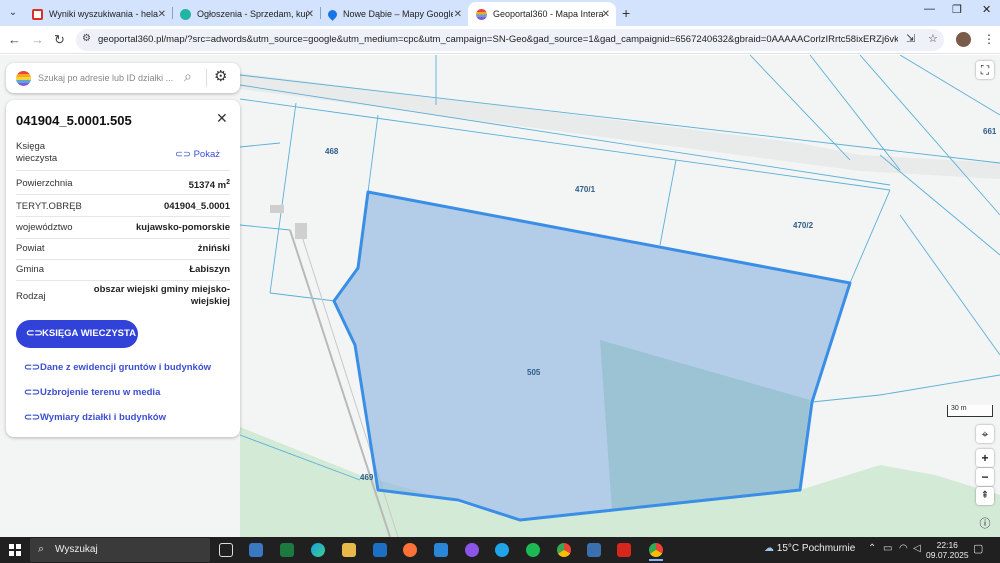 The height and width of the screenshot is (563, 1000). Describe the element at coordinates (30, 248) in the screenshot. I see `row-label: Powiat` at that location.